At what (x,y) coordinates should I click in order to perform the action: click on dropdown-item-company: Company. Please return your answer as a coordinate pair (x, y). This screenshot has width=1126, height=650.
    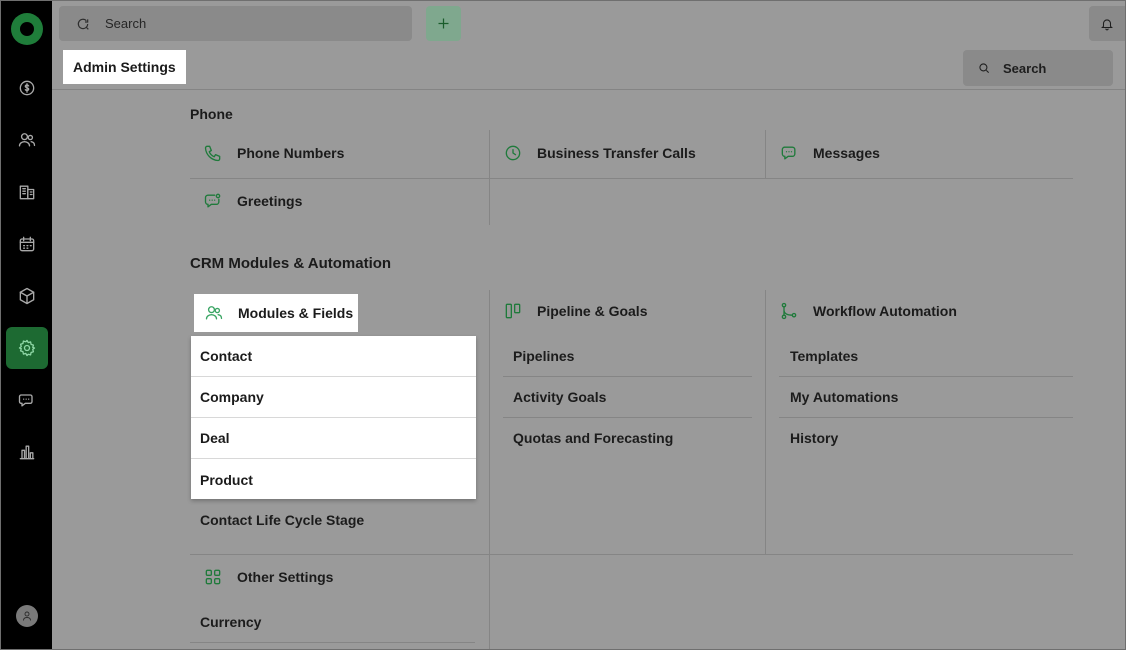
    Looking at the image, I should click on (333, 397).